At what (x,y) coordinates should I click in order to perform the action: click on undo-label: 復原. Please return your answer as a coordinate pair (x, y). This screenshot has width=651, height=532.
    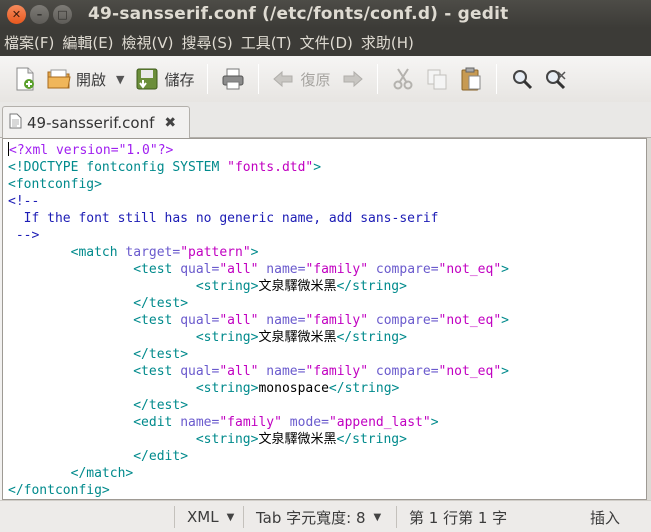
    Looking at the image, I should click on (315, 79).